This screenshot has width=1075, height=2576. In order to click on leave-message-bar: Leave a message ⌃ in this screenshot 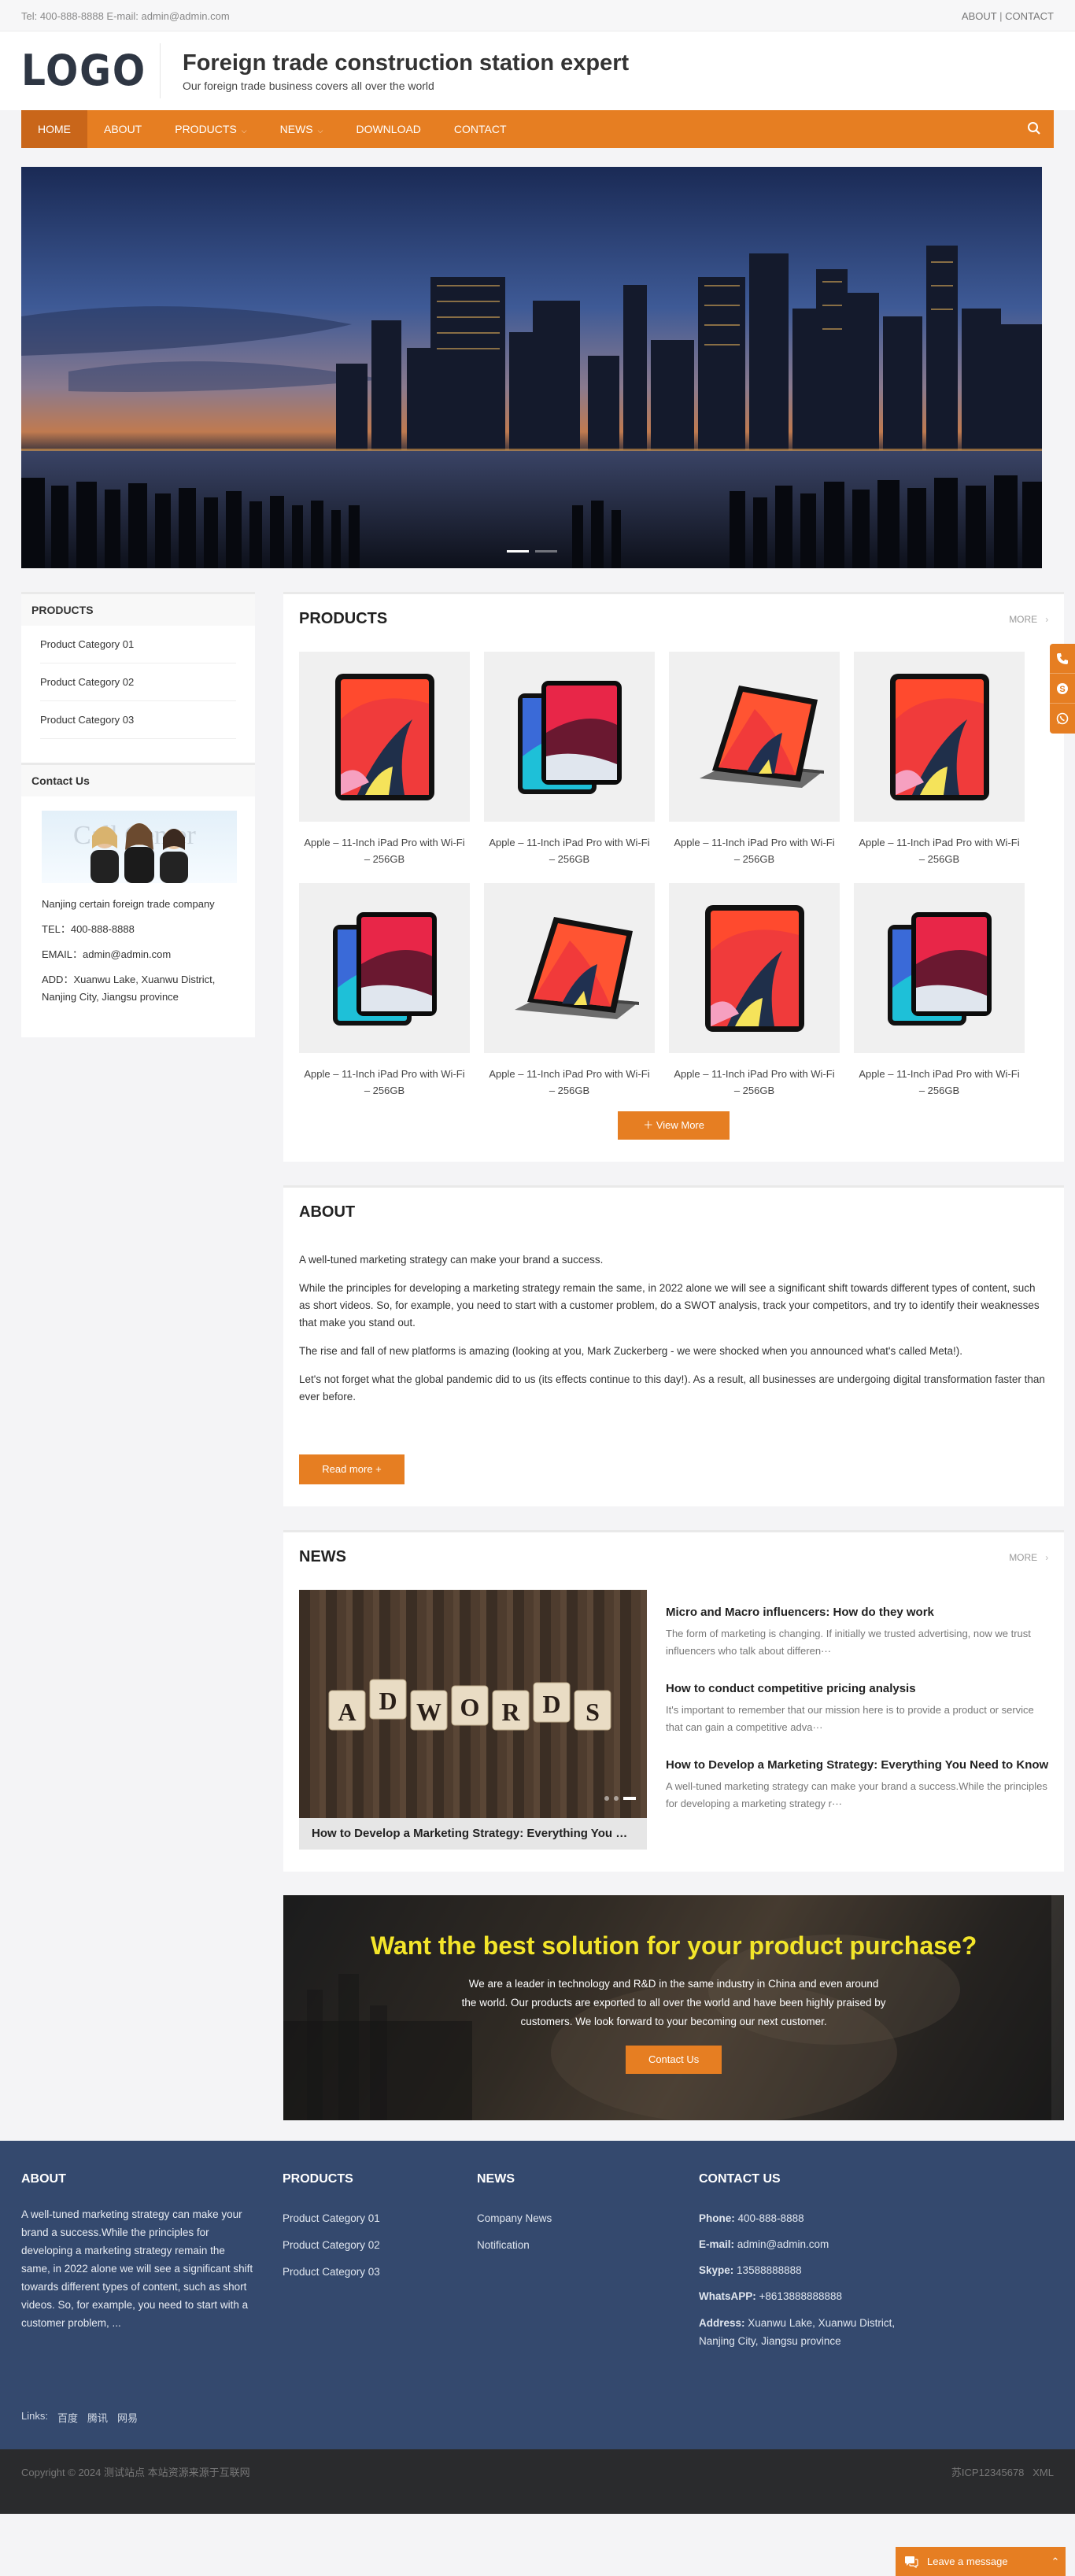, I will do `click(981, 2561)`.